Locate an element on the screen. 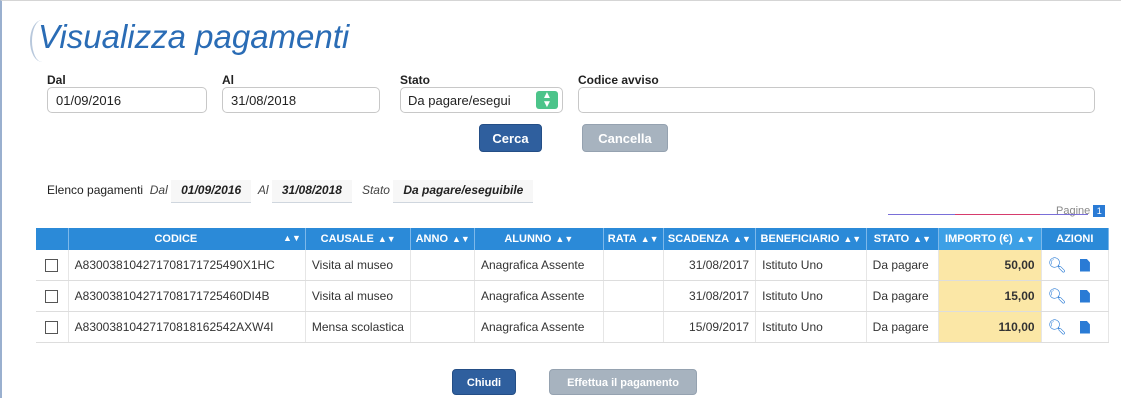 This screenshot has height=400, width=1123. al-input is located at coordinates (301, 100).